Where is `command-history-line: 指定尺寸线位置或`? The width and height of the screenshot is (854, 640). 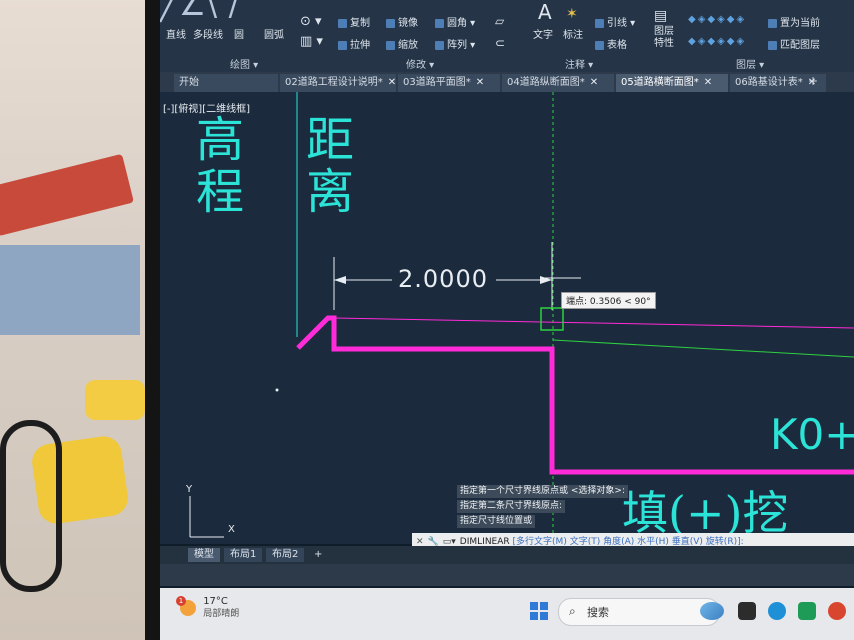
command-history-line: 指定尺寸线位置或 is located at coordinates (496, 521).